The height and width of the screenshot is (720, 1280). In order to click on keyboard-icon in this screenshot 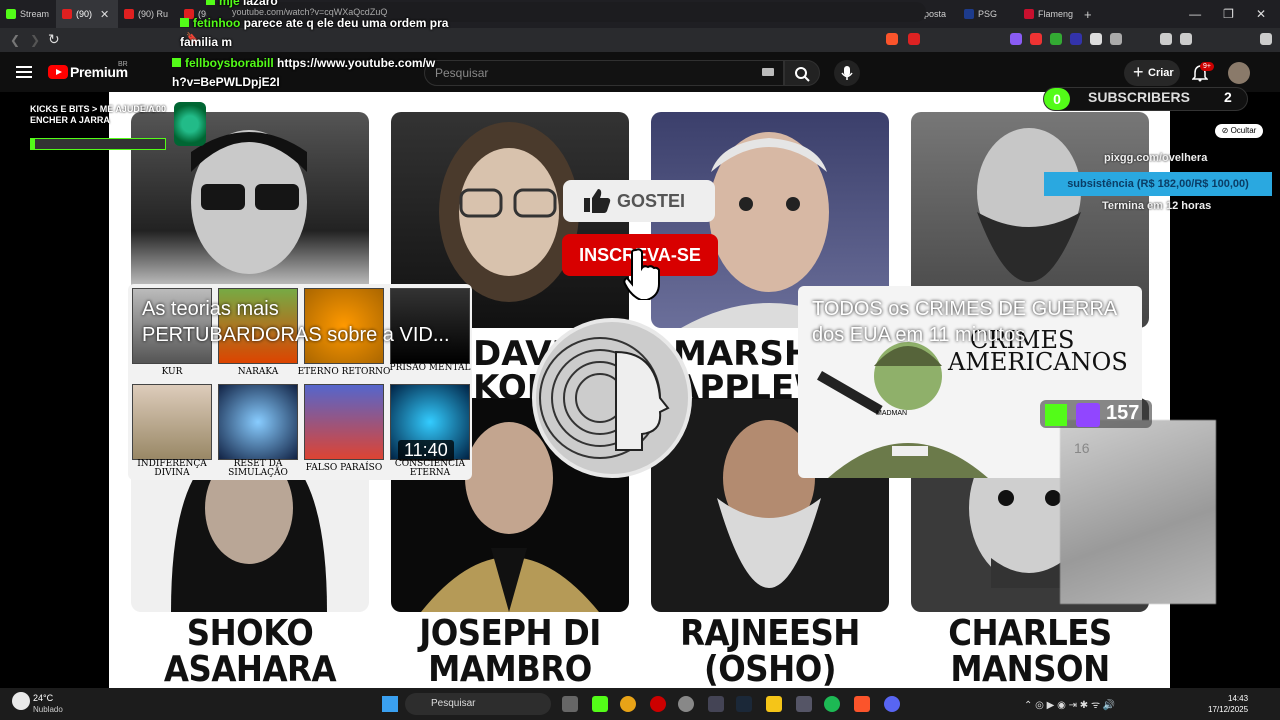, I will do `click(768, 72)`.